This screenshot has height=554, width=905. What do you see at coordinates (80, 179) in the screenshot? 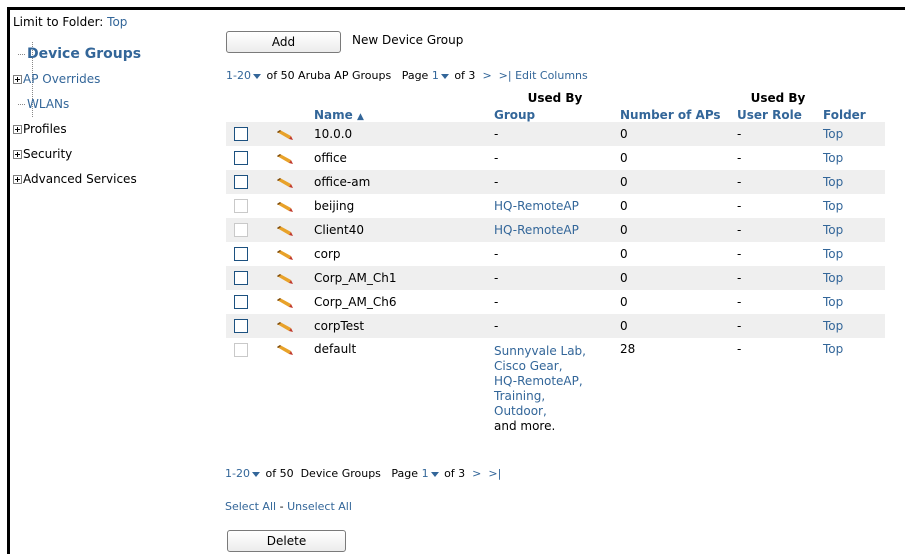
I see `nav-item-label: Advanced Services` at bounding box center [80, 179].